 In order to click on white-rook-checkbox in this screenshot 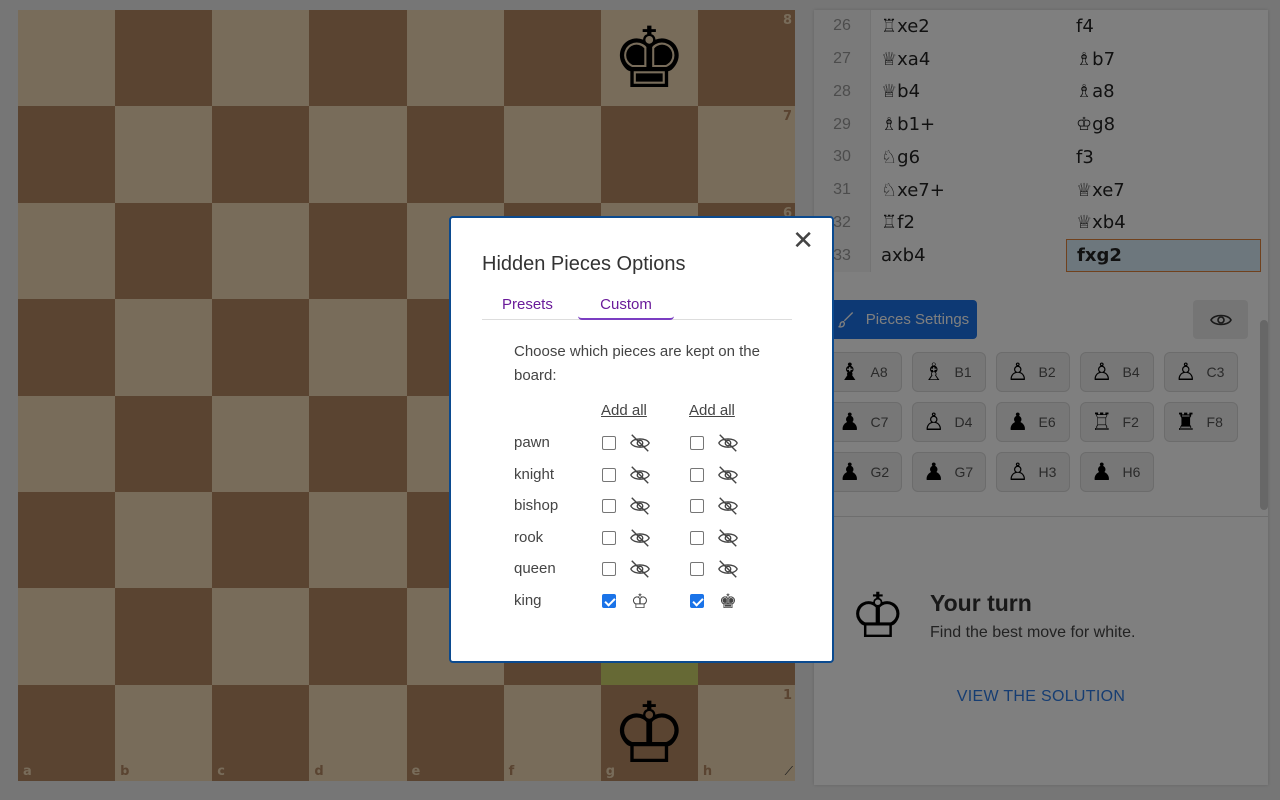, I will do `click(609, 537)`.